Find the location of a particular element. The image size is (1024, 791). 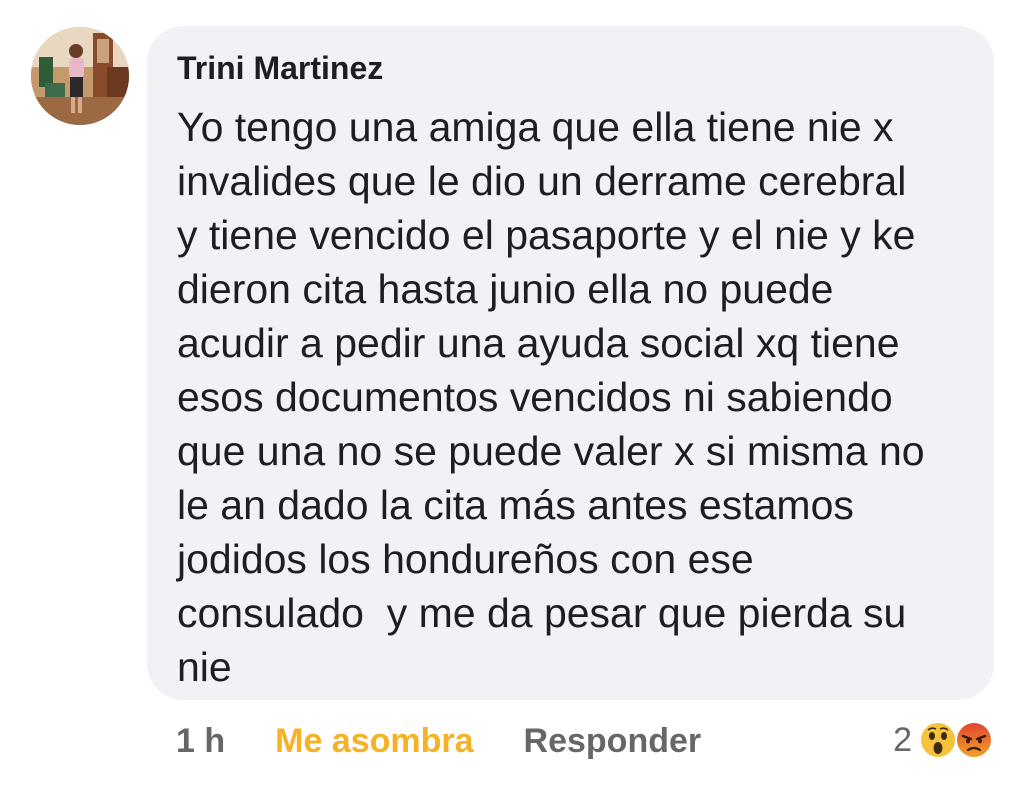

comment-text-line: dieron cita hasta junio ella no puede is located at coordinates (505, 289).